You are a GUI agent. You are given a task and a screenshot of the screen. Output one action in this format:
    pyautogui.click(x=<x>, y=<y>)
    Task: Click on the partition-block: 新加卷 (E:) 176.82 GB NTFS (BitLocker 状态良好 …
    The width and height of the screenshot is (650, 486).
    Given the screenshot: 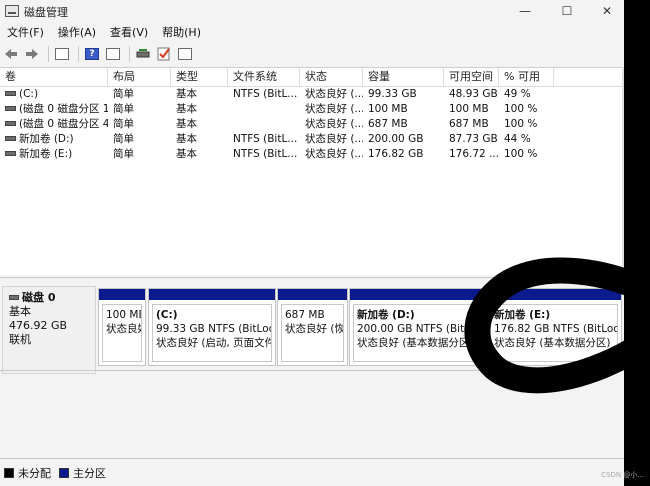 What is the action you would take?
    pyautogui.click(x=554, y=327)
    